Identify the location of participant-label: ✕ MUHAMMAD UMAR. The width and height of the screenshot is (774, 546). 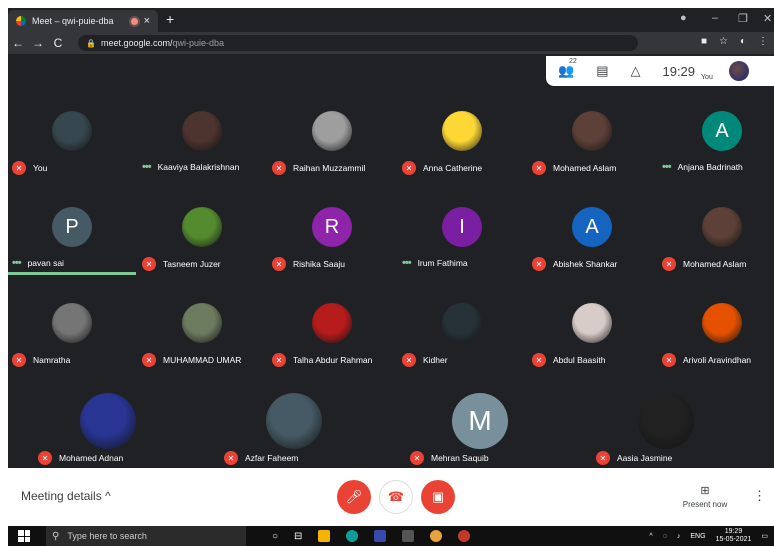
(191, 360).